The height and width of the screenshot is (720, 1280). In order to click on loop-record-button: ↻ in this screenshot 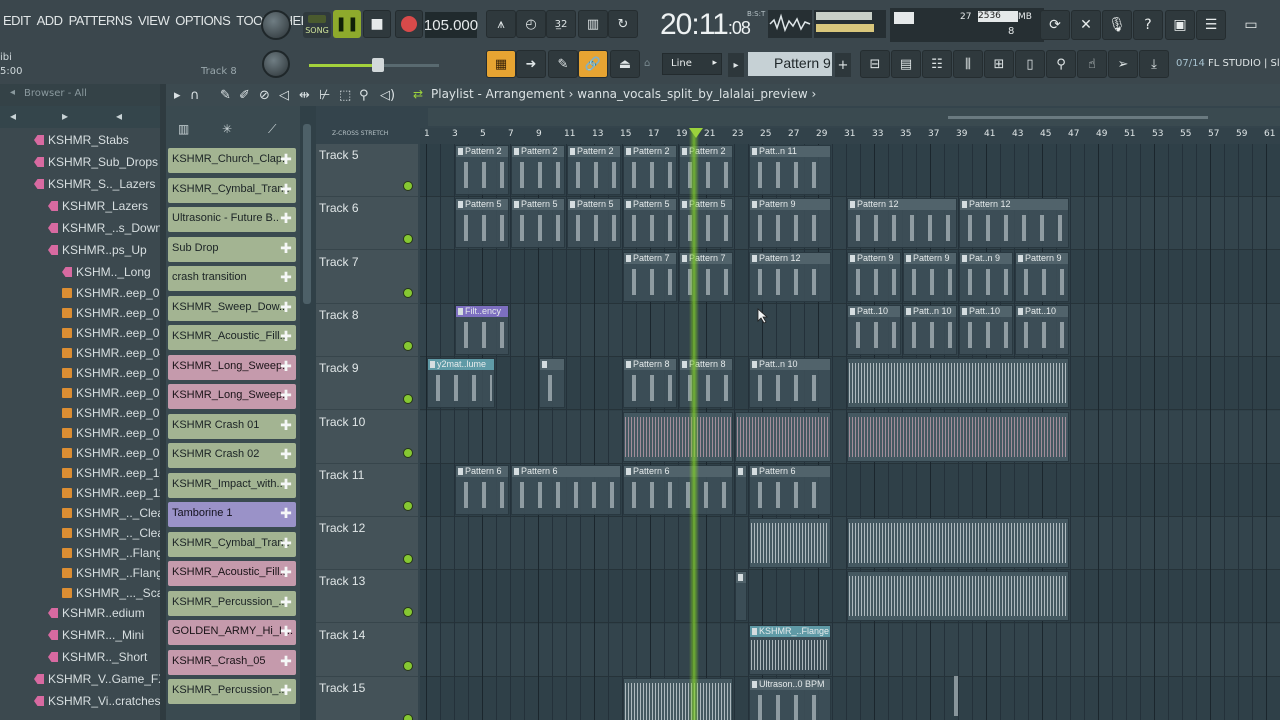, I will do `click(623, 24)`.